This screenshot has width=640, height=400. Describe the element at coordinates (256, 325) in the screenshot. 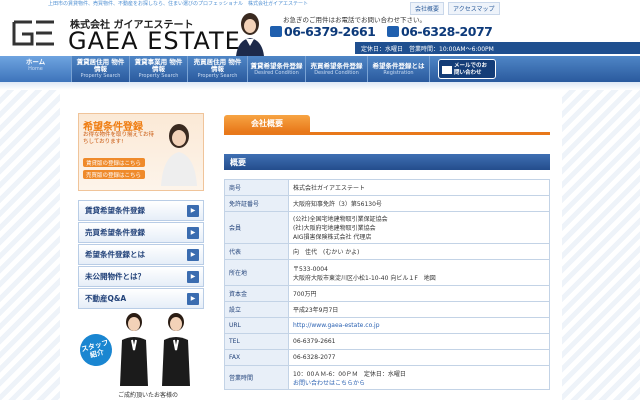

I see `row-label: URL` at that location.